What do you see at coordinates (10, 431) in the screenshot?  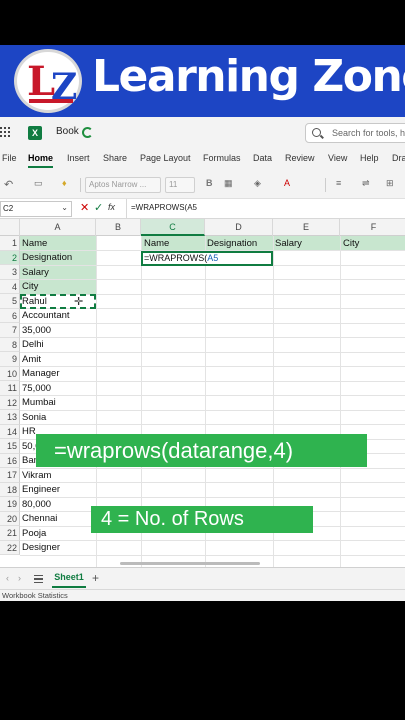 I see `row-header-14: 14` at bounding box center [10, 431].